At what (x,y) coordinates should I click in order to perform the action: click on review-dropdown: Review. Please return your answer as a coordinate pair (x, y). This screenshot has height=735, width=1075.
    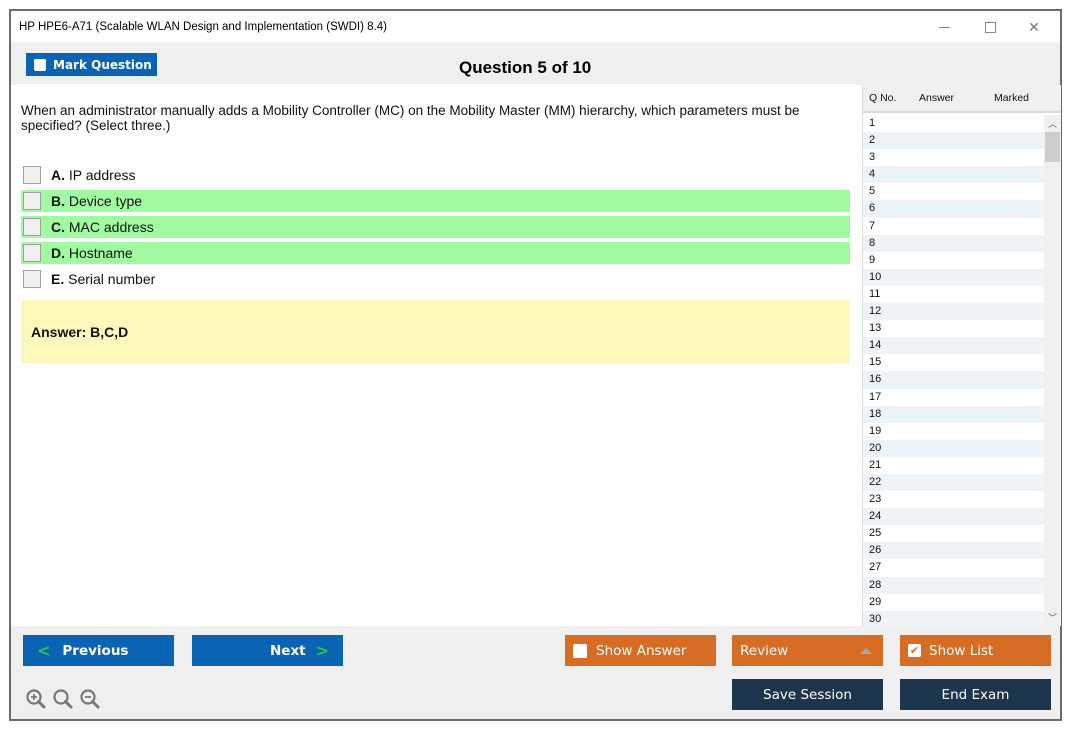
    Looking at the image, I should click on (807, 650).